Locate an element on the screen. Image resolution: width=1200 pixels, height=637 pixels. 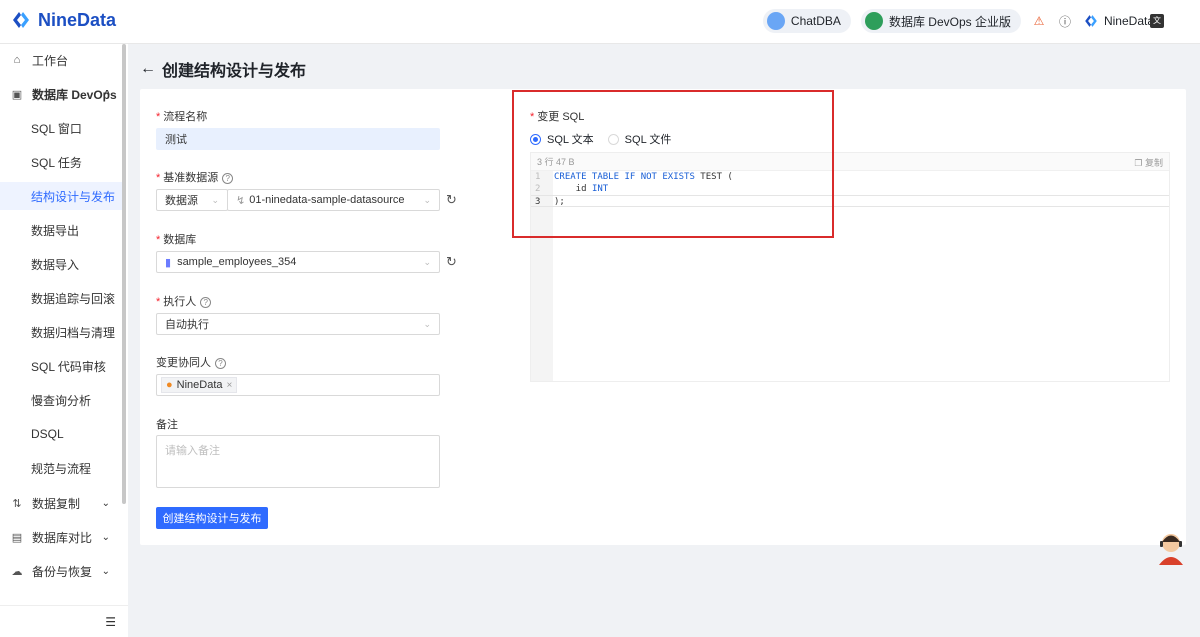
highlight-box is located at coordinates (673, 164).